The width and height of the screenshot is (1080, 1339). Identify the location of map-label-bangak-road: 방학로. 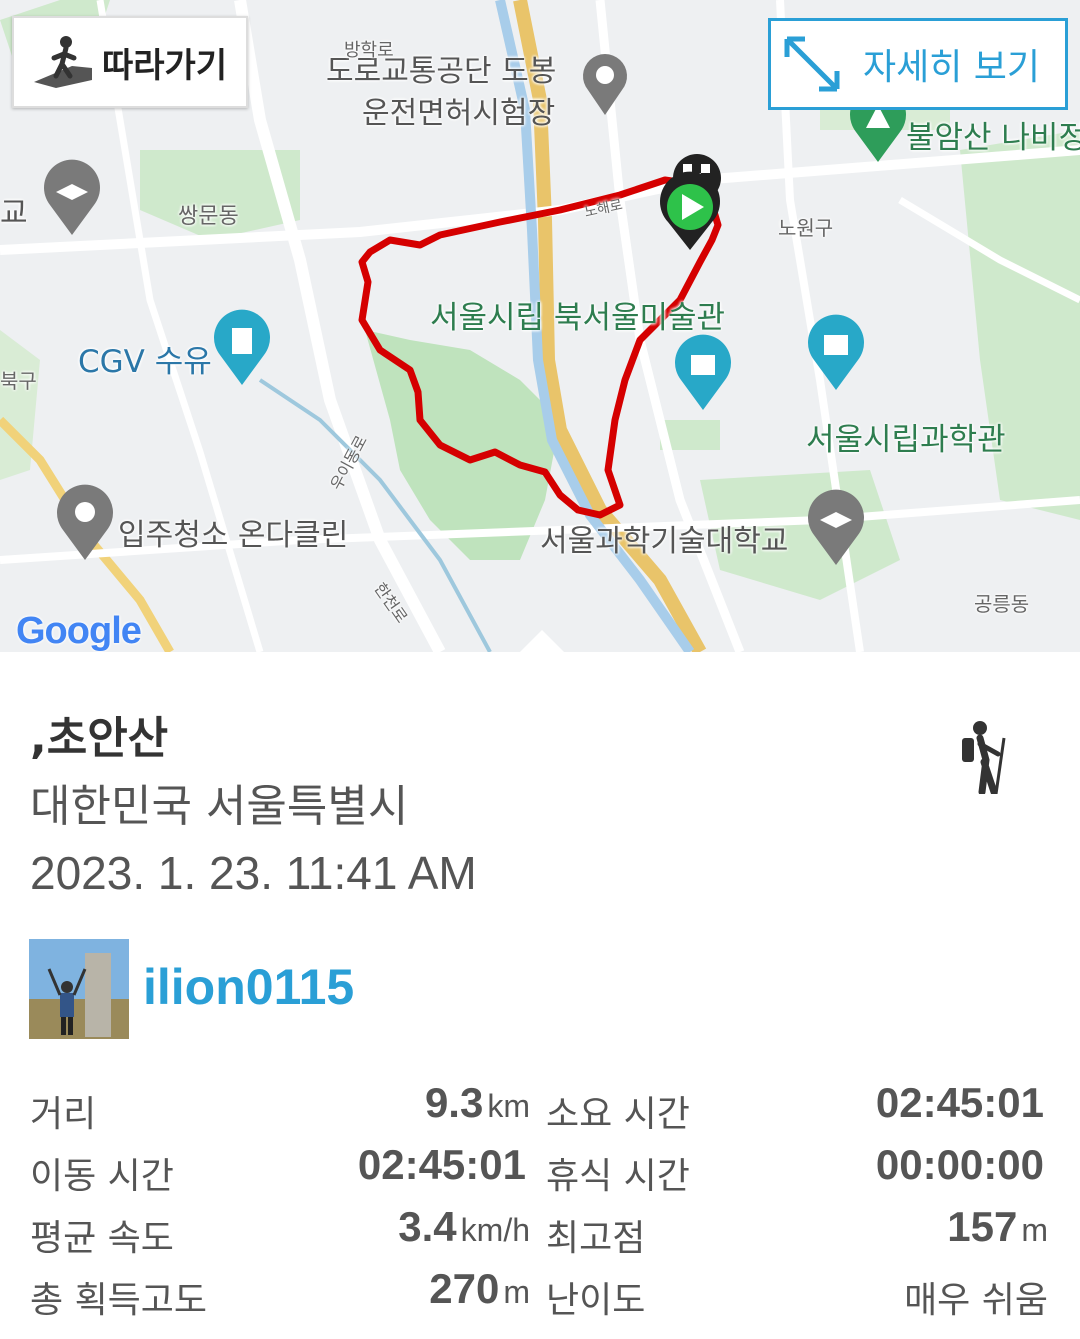
(369, 50).